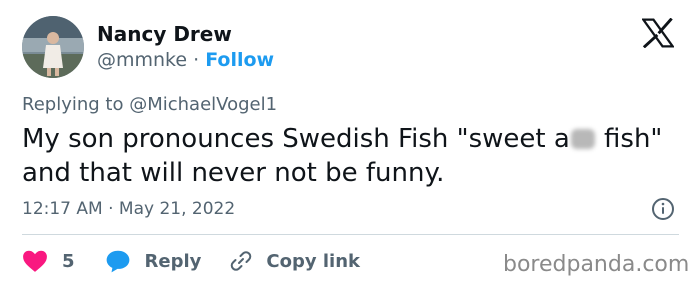 The image size is (700, 287). I want to click on action-bar: 5 Reply Copy link, so click(191, 261).